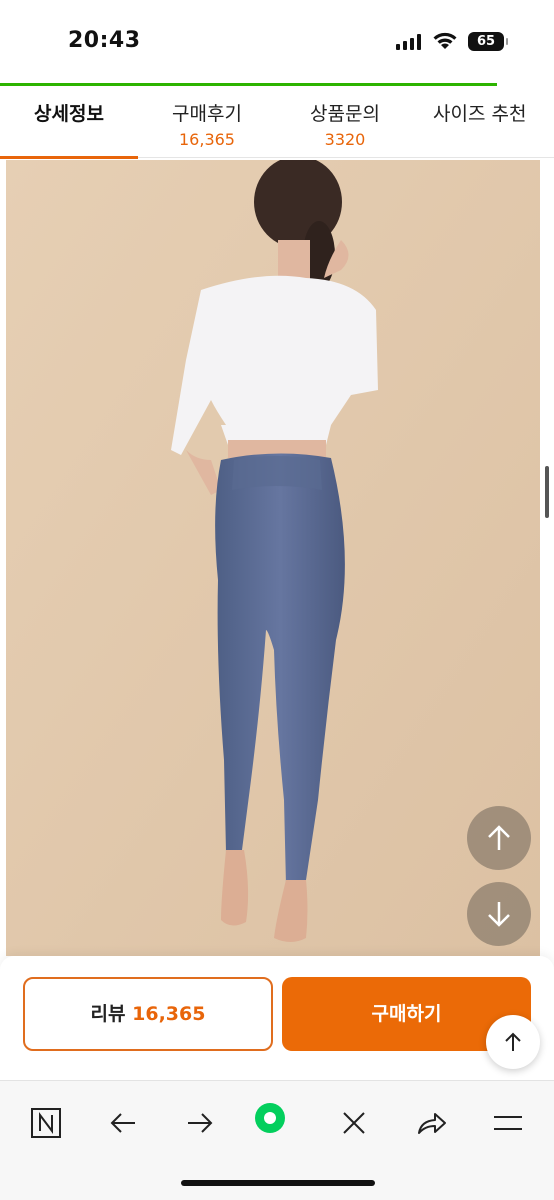 Image resolution: width=554 pixels, height=1200 pixels. I want to click on purchase-action-bar: 리뷰 16,365 구매하기, so click(277, 1018).